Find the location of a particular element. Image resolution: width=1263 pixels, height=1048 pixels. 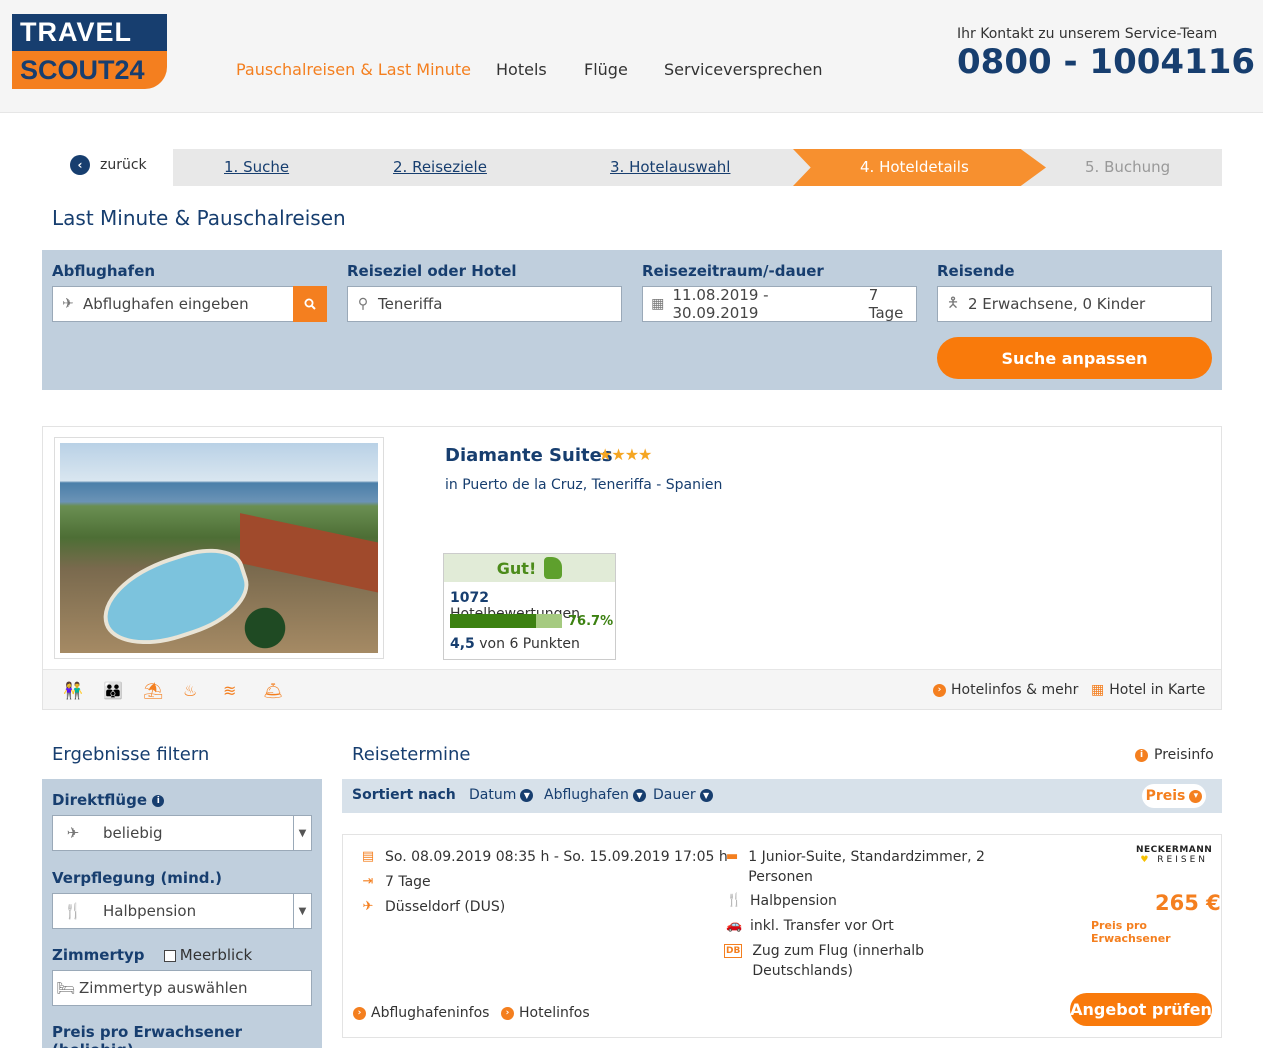

step-hotelauswahl: 3. Hotelauswahl is located at coordinates (670, 167).